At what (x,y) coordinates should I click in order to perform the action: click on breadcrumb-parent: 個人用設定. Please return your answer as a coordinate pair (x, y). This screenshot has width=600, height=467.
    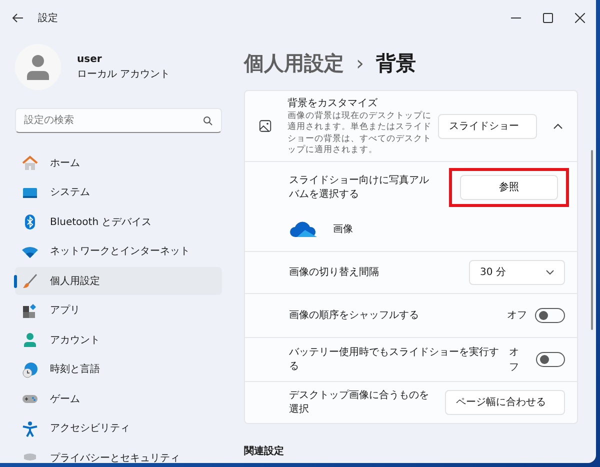
    Looking at the image, I should click on (294, 63).